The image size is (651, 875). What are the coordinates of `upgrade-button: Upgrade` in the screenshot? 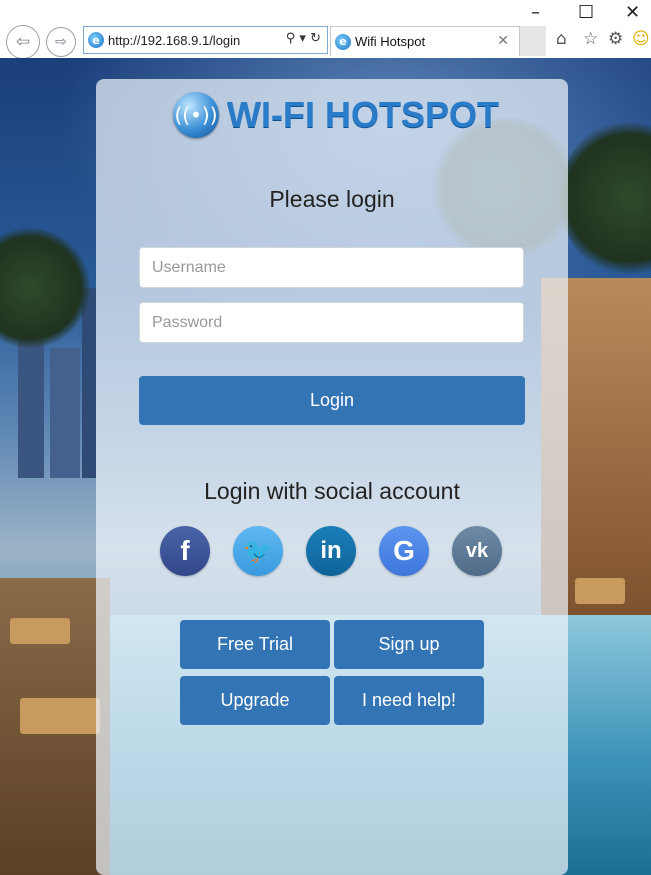 It's located at (255, 700).